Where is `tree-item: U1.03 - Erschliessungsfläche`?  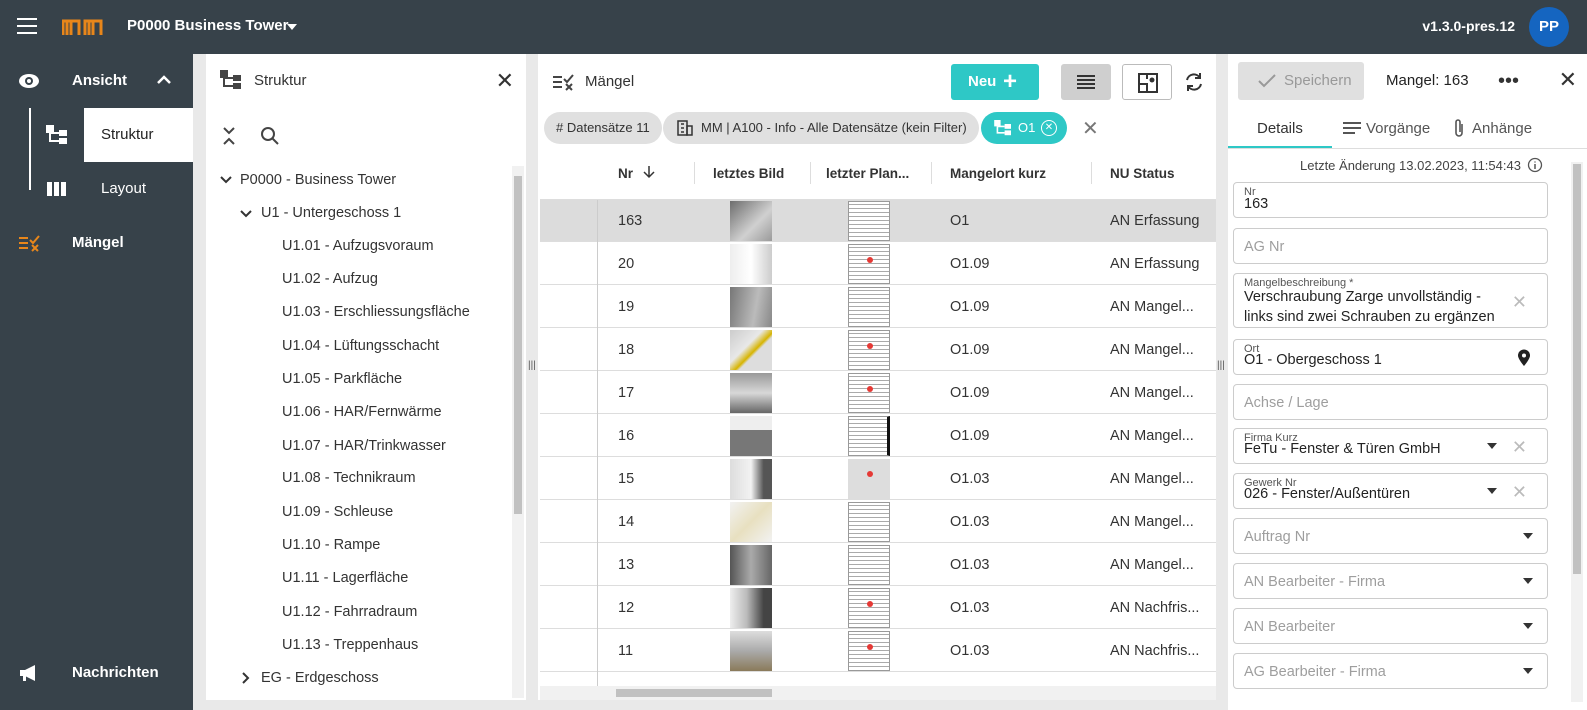 tree-item: U1.03 - Erschliessungsfläche is located at coordinates (376, 312).